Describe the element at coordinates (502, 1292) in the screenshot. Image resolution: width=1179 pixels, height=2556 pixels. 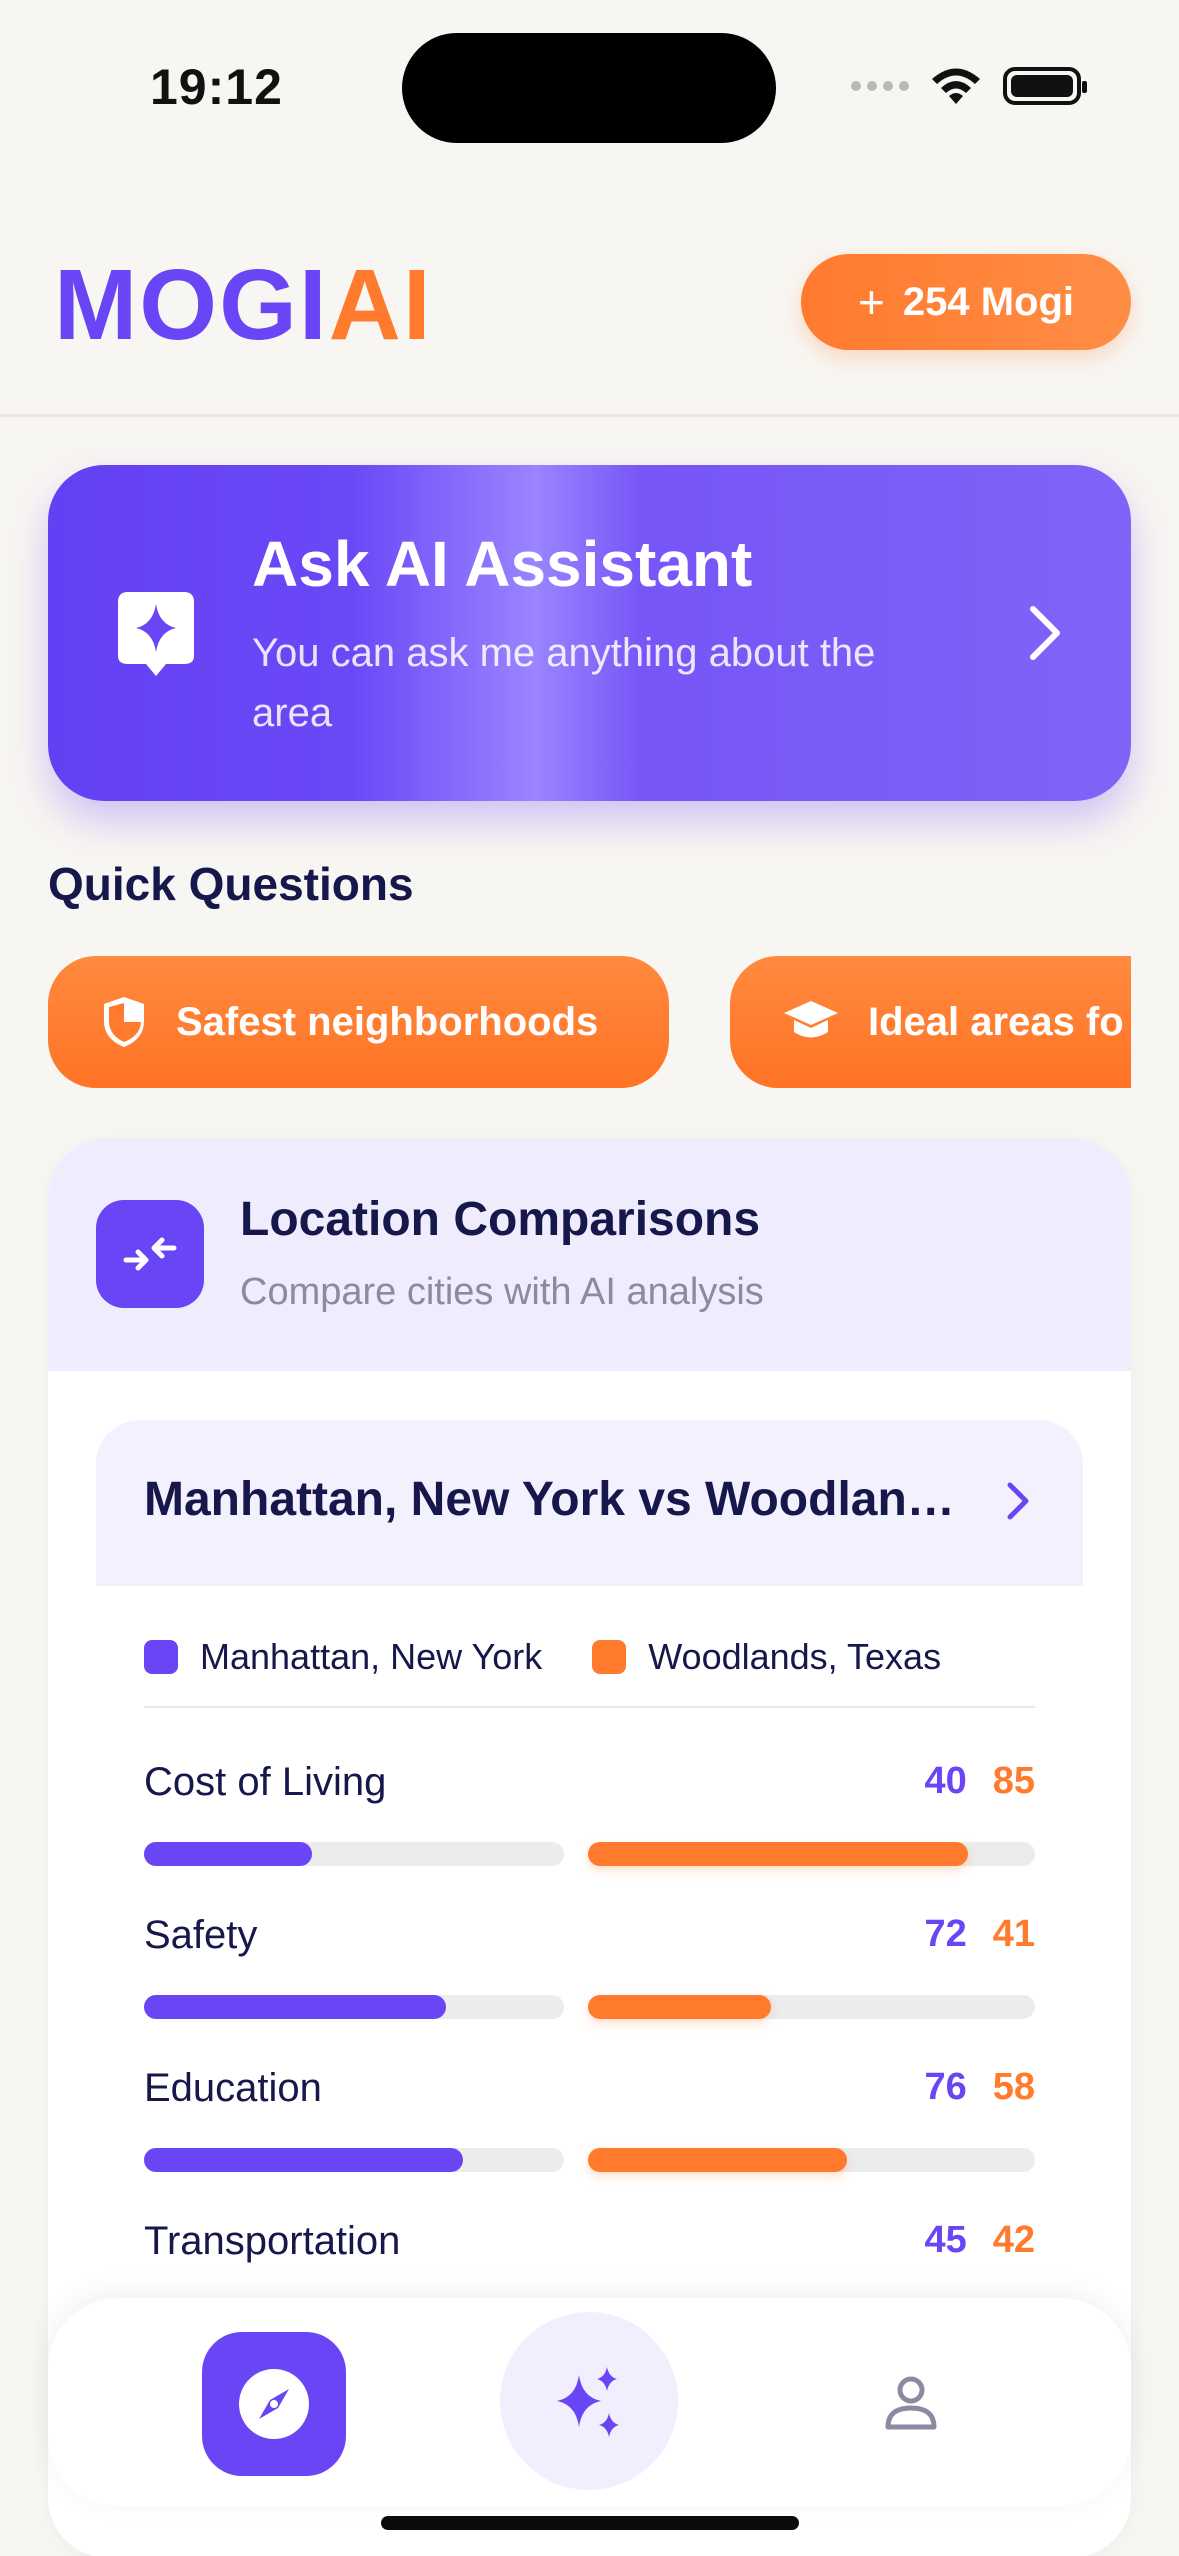
I see `comparisons-subtitle: Compare cities with AI analysis` at that location.